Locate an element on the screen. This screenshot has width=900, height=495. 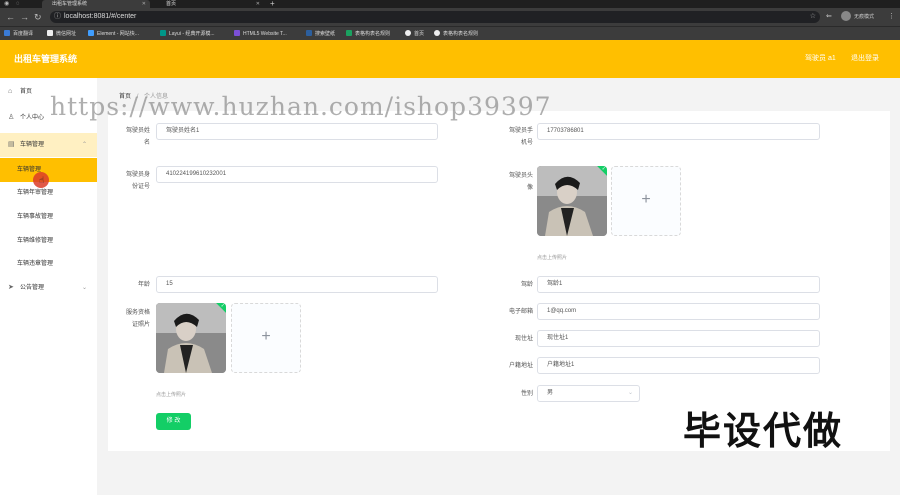
sidebar-item-label: 首页 is located at coordinates (26, 92).